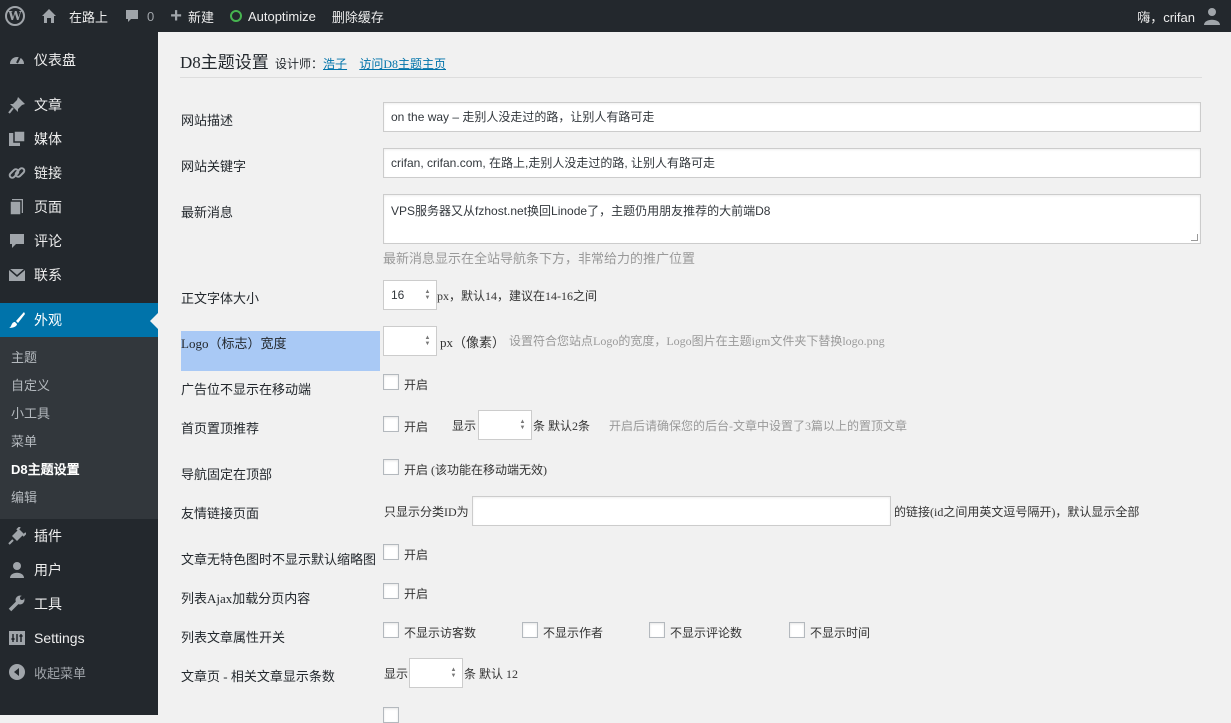 The image size is (1231, 723). Describe the element at coordinates (279, 559) in the screenshot. I see `no-thumb-label: 文章无特色图时不显示默认缩略图` at that location.